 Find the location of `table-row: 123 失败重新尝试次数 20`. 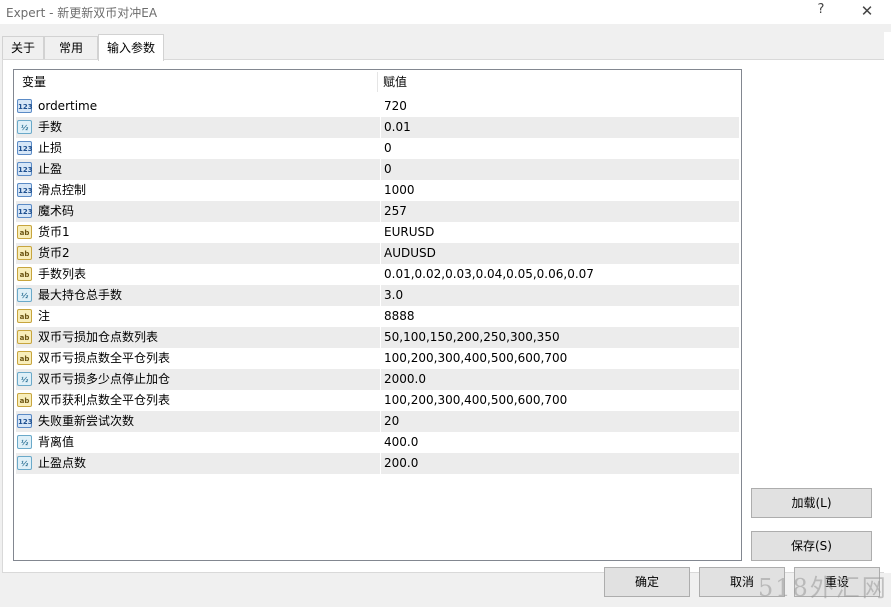

table-row: 123 失败重新尝试次数 20 is located at coordinates (377, 421).